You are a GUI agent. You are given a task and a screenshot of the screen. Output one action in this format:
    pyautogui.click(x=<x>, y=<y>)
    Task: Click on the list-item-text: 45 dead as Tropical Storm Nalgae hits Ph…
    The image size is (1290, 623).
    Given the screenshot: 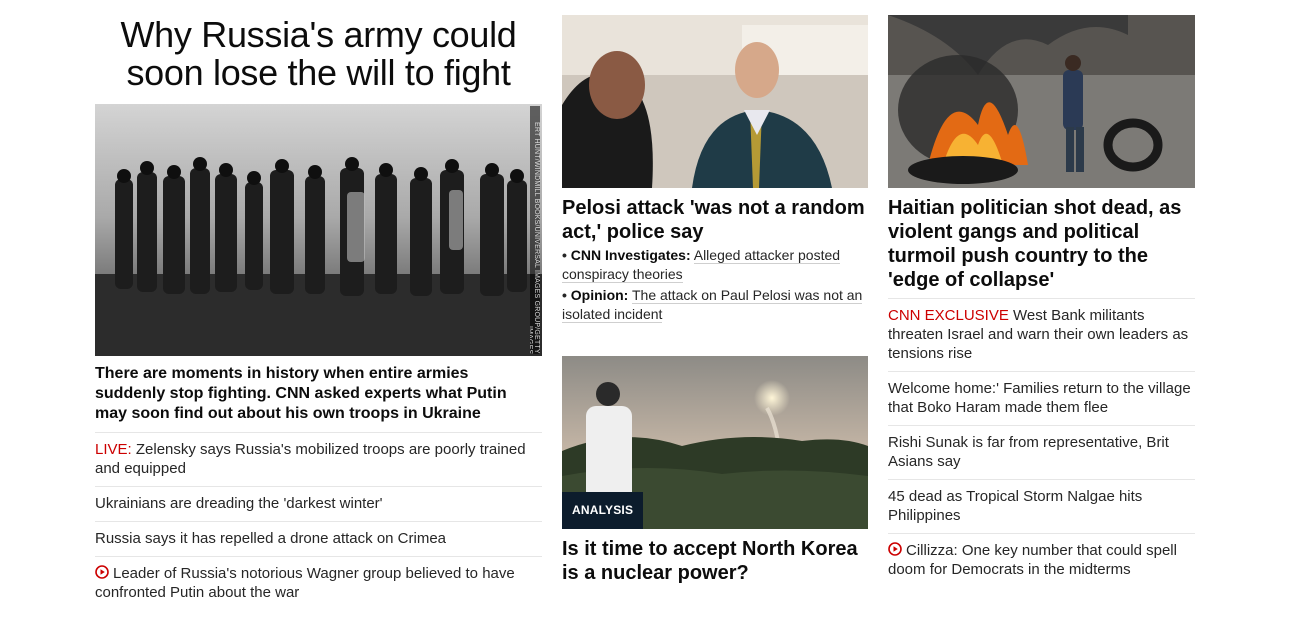 What is the action you would take?
    pyautogui.click(x=1015, y=506)
    